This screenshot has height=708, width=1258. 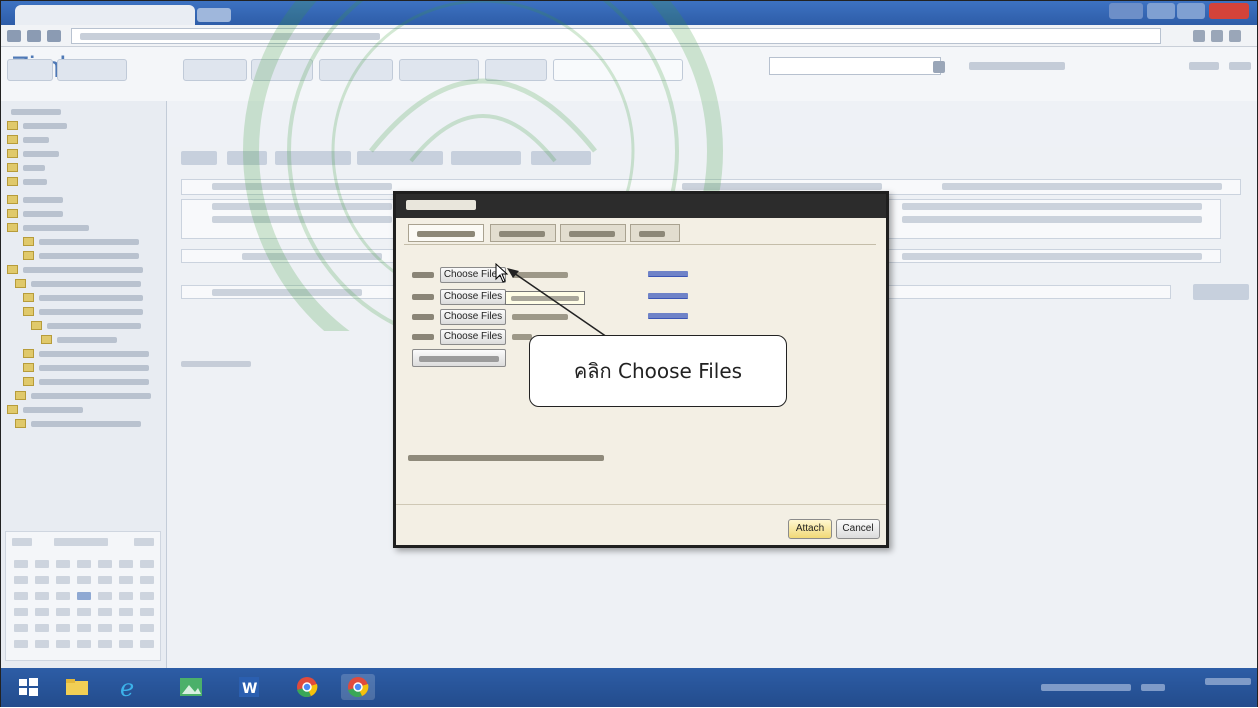 I want to click on user-profile-button, so click(x=1126, y=11).